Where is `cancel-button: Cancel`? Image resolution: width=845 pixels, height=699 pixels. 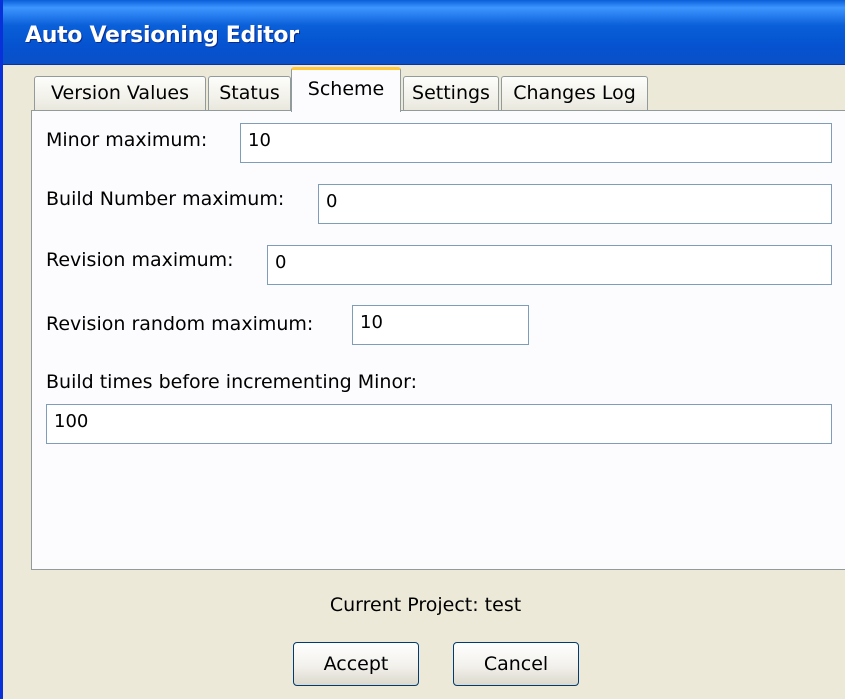 cancel-button: Cancel is located at coordinates (516, 664).